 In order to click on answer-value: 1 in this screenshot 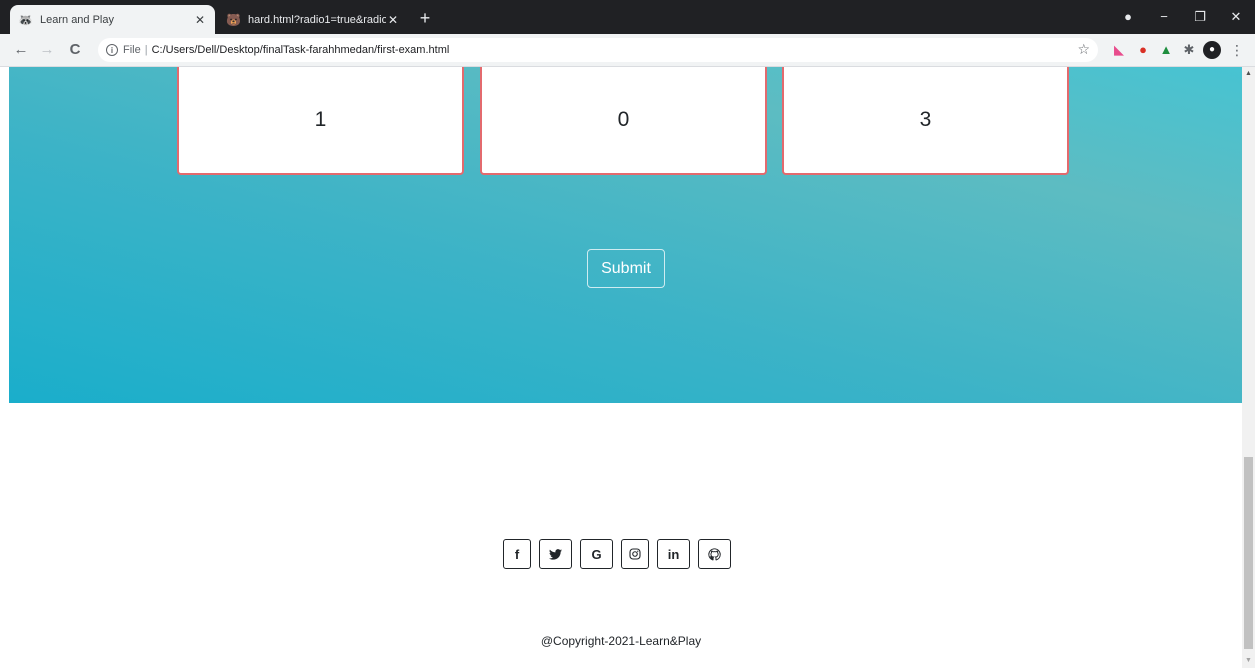, I will do `click(320, 119)`.